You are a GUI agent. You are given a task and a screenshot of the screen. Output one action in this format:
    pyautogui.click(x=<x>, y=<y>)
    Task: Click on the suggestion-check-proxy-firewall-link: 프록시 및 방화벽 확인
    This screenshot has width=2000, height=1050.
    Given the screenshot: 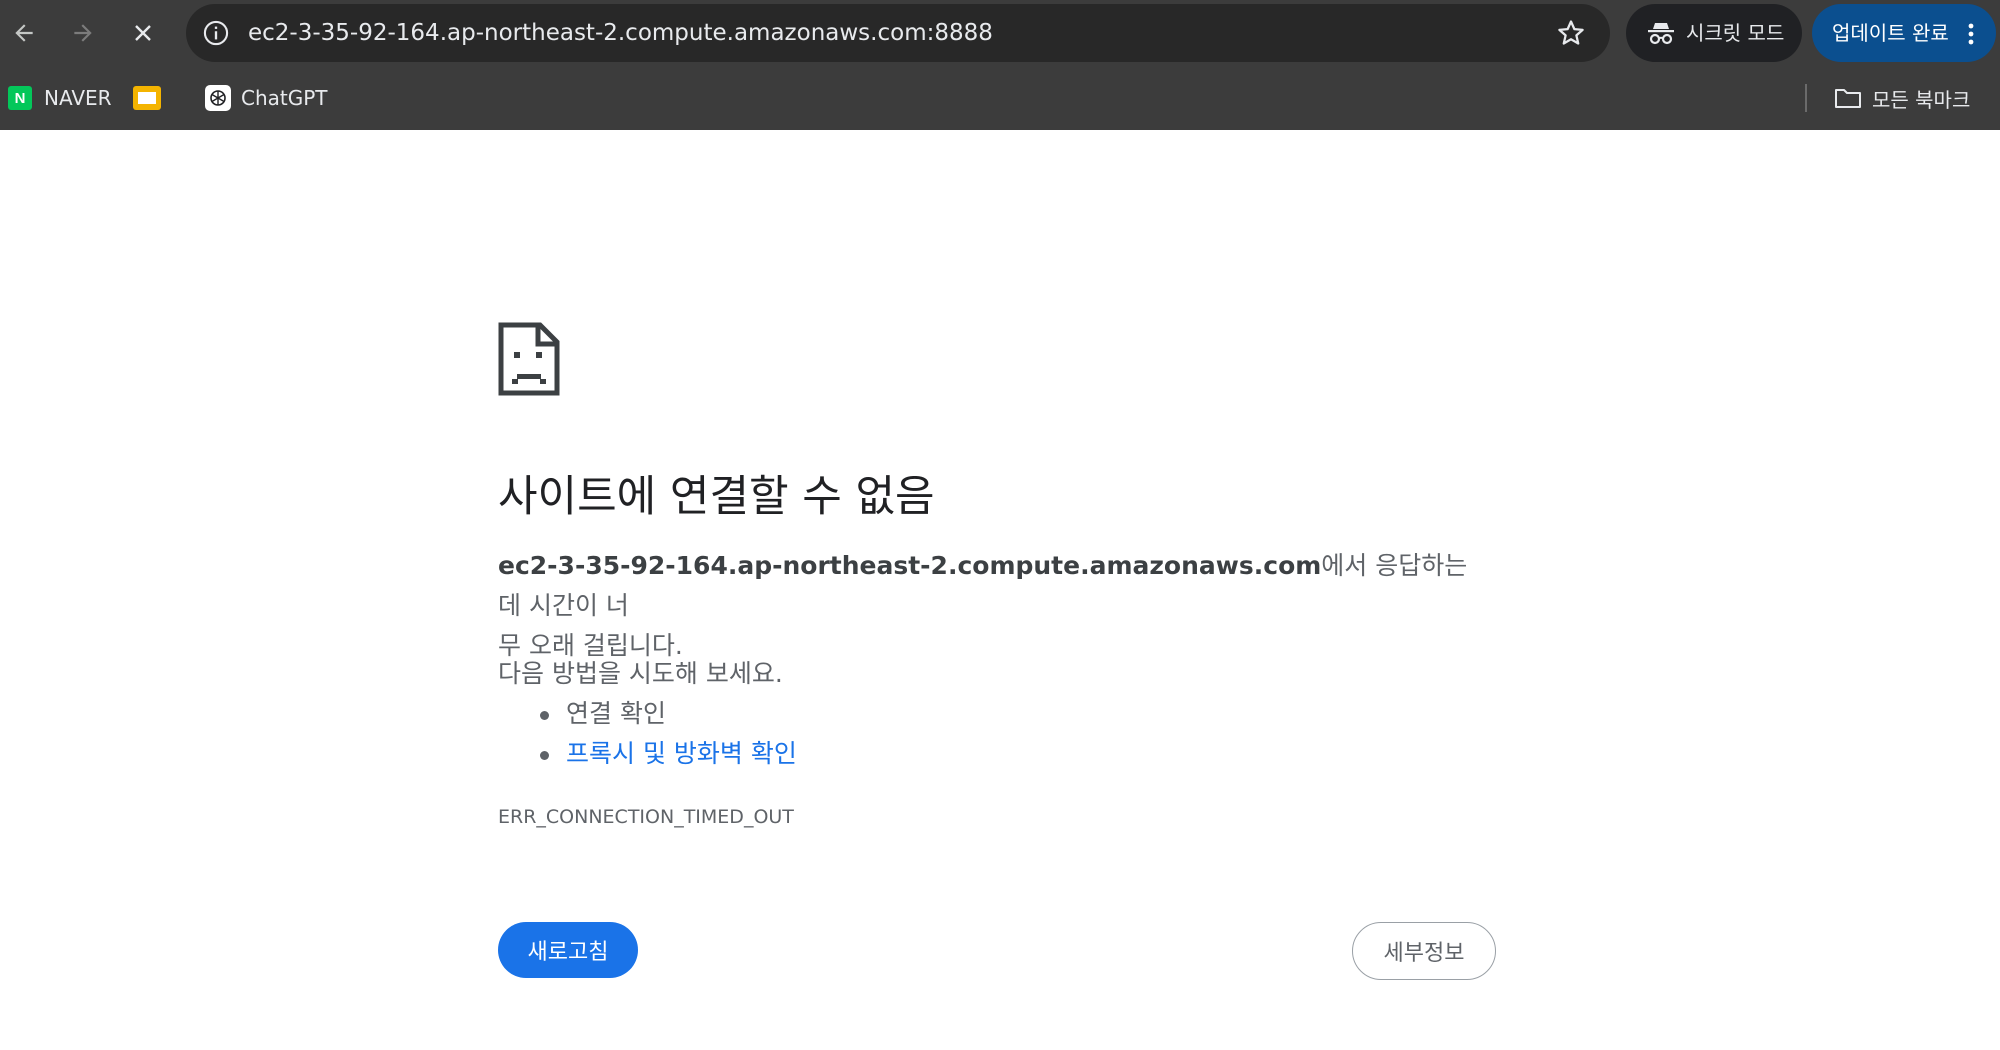 What is the action you would take?
    pyautogui.click(x=681, y=753)
    